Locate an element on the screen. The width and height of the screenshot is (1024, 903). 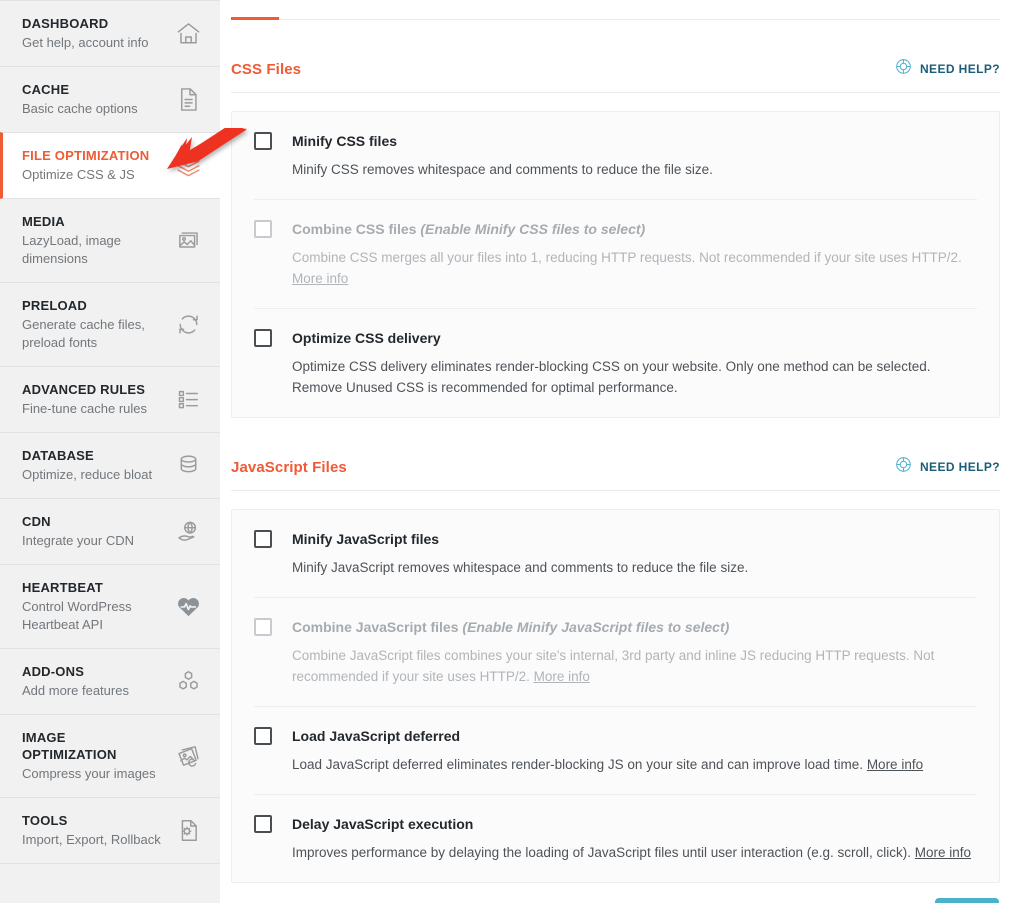
sidebar-item-text: CACHE Basic cache options is located at coordinates (96, 99).